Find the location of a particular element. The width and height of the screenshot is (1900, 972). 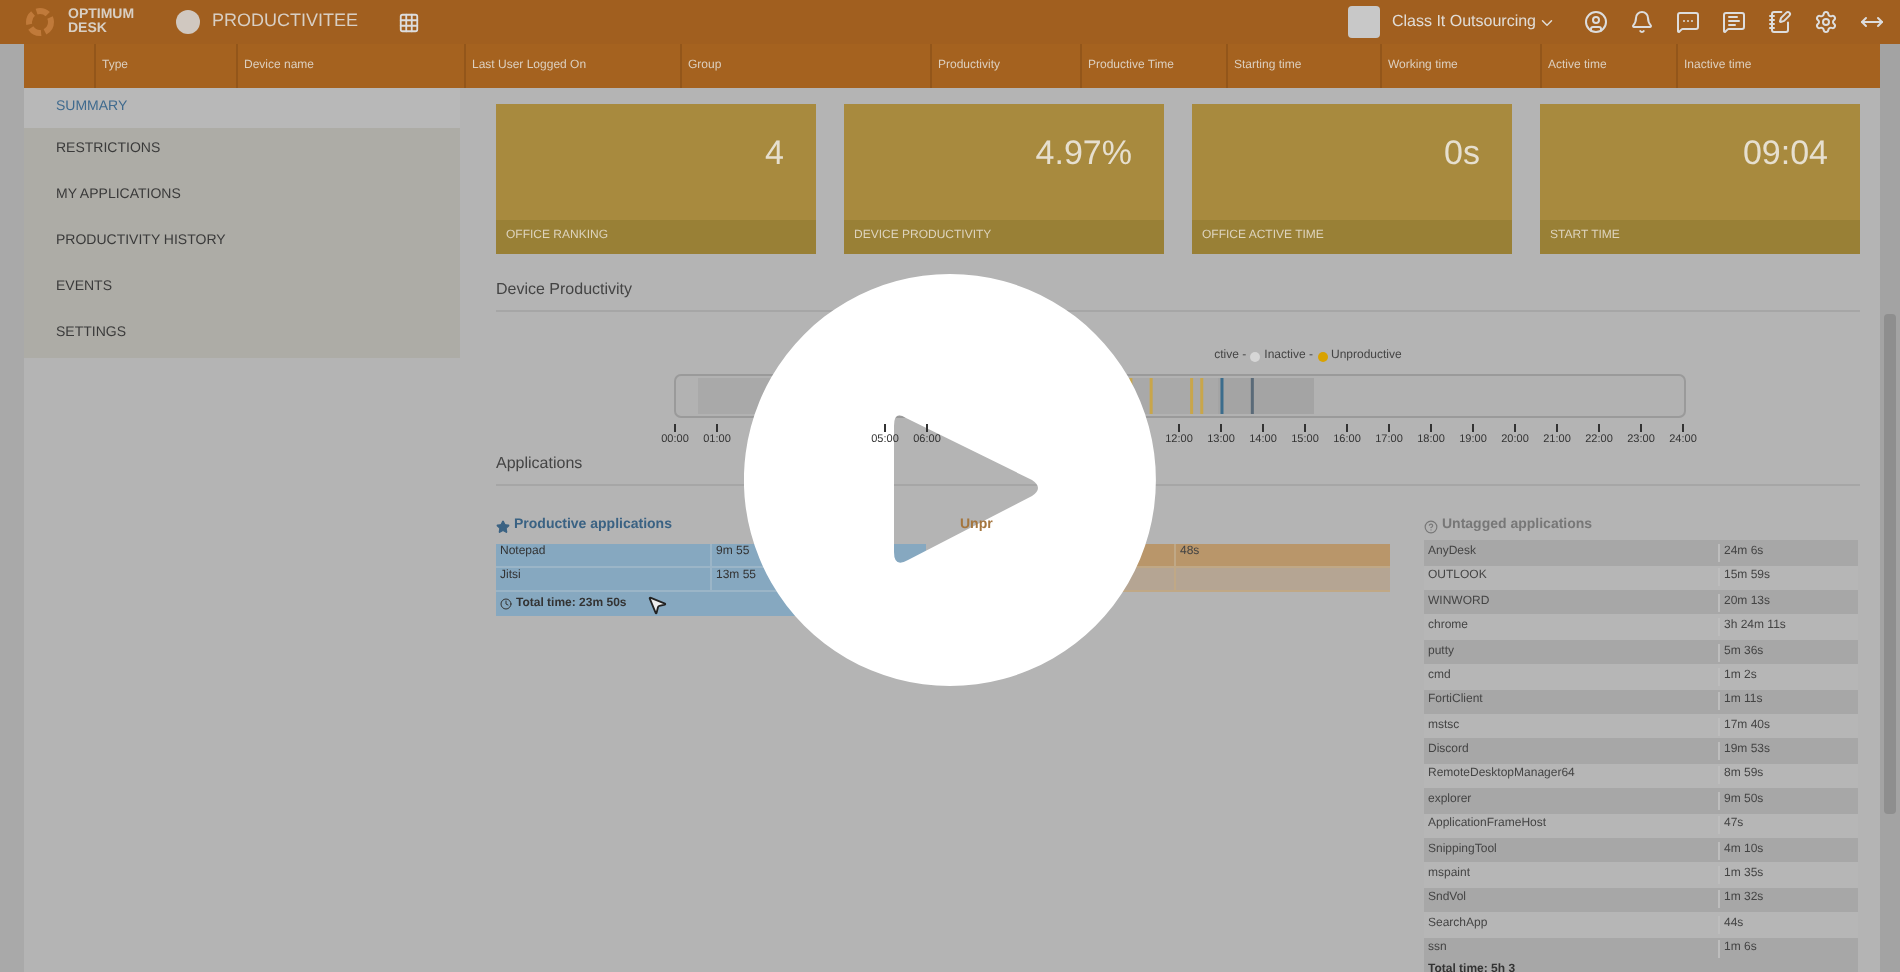

card-value: 4 is located at coordinates (774, 154).